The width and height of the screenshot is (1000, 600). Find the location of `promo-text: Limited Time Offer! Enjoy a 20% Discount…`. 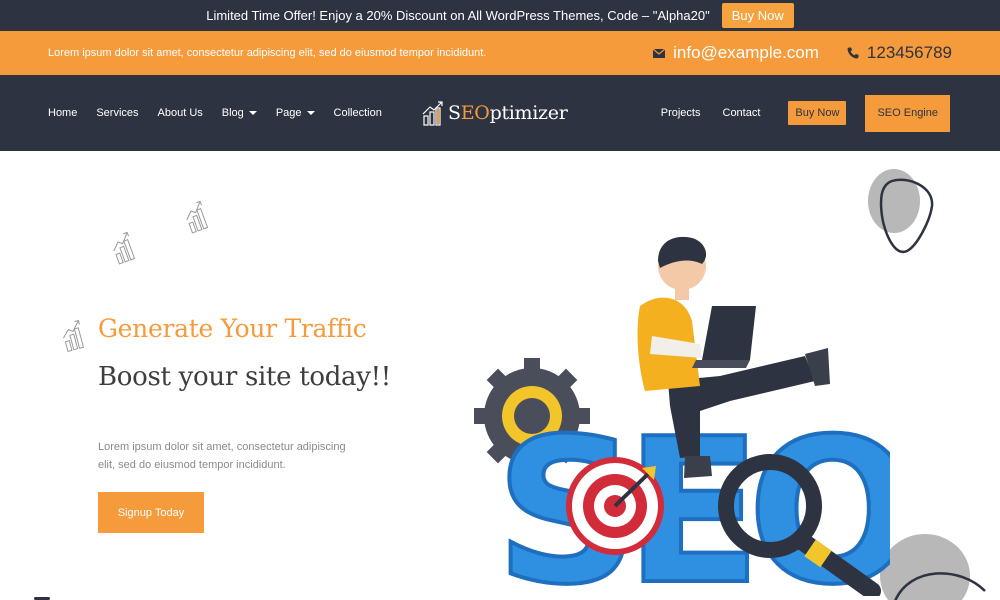

promo-text: Limited Time Offer! Enjoy a 20% Discount… is located at coordinates (458, 15).